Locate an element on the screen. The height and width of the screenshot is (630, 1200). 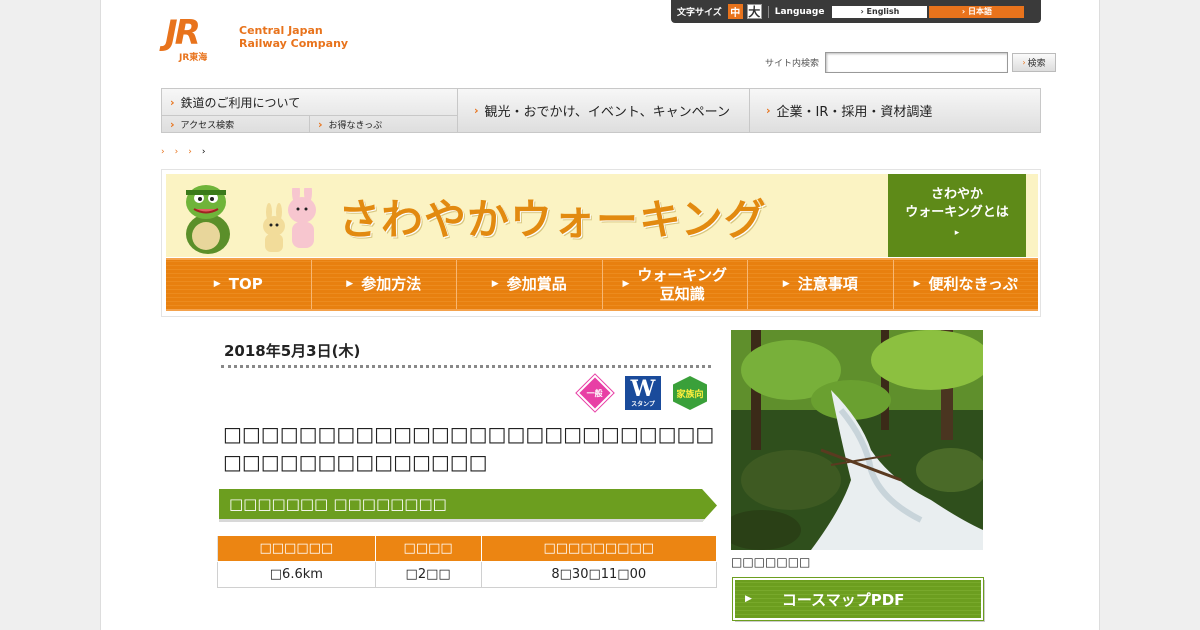
family-badge-icon: 家族向 is located at coordinates (690, 393).